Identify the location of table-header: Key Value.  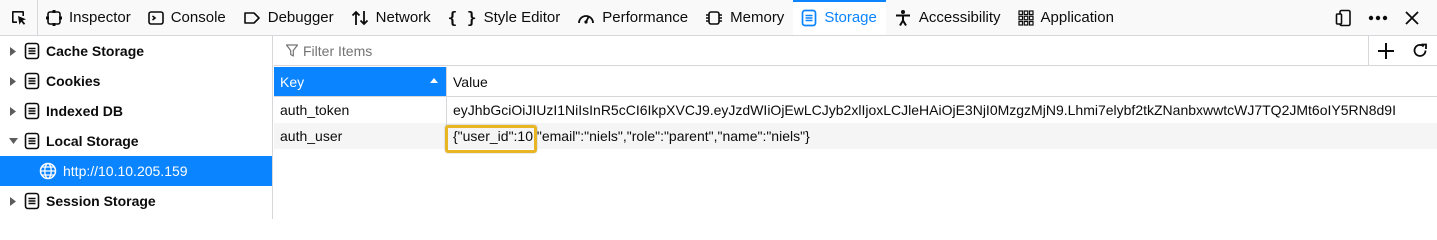
(855, 82).